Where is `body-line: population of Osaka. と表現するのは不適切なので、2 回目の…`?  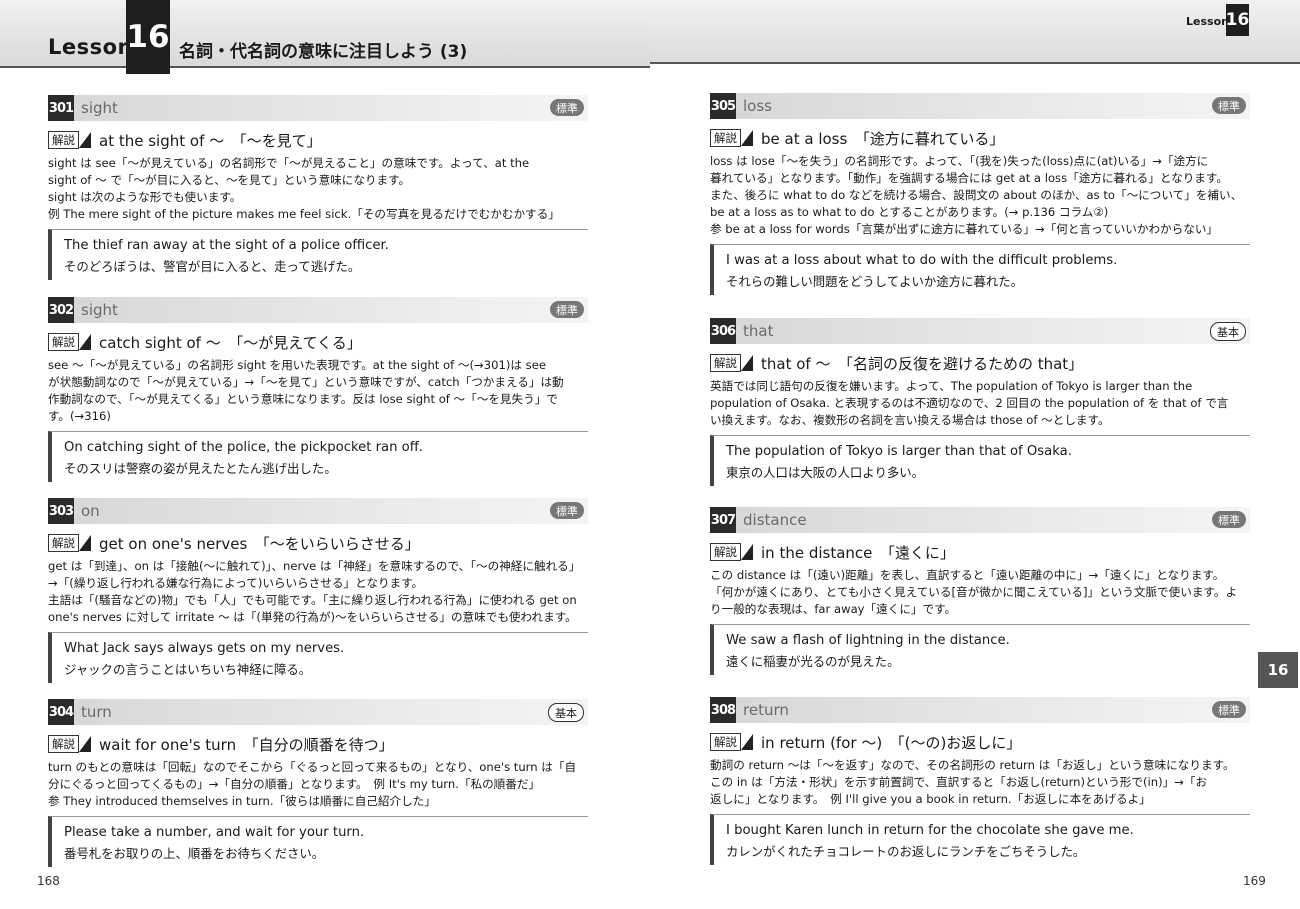
body-line: population of Osaka. と表現するのは不適切なので、2 回目の… is located at coordinates (969, 403).